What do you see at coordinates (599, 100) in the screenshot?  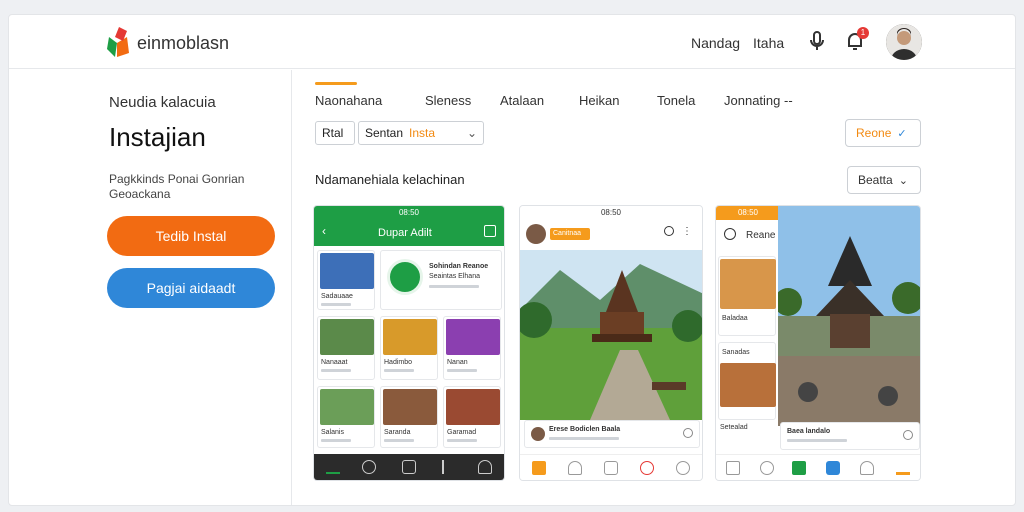 I see `tab-3: Heikan` at bounding box center [599, 100].